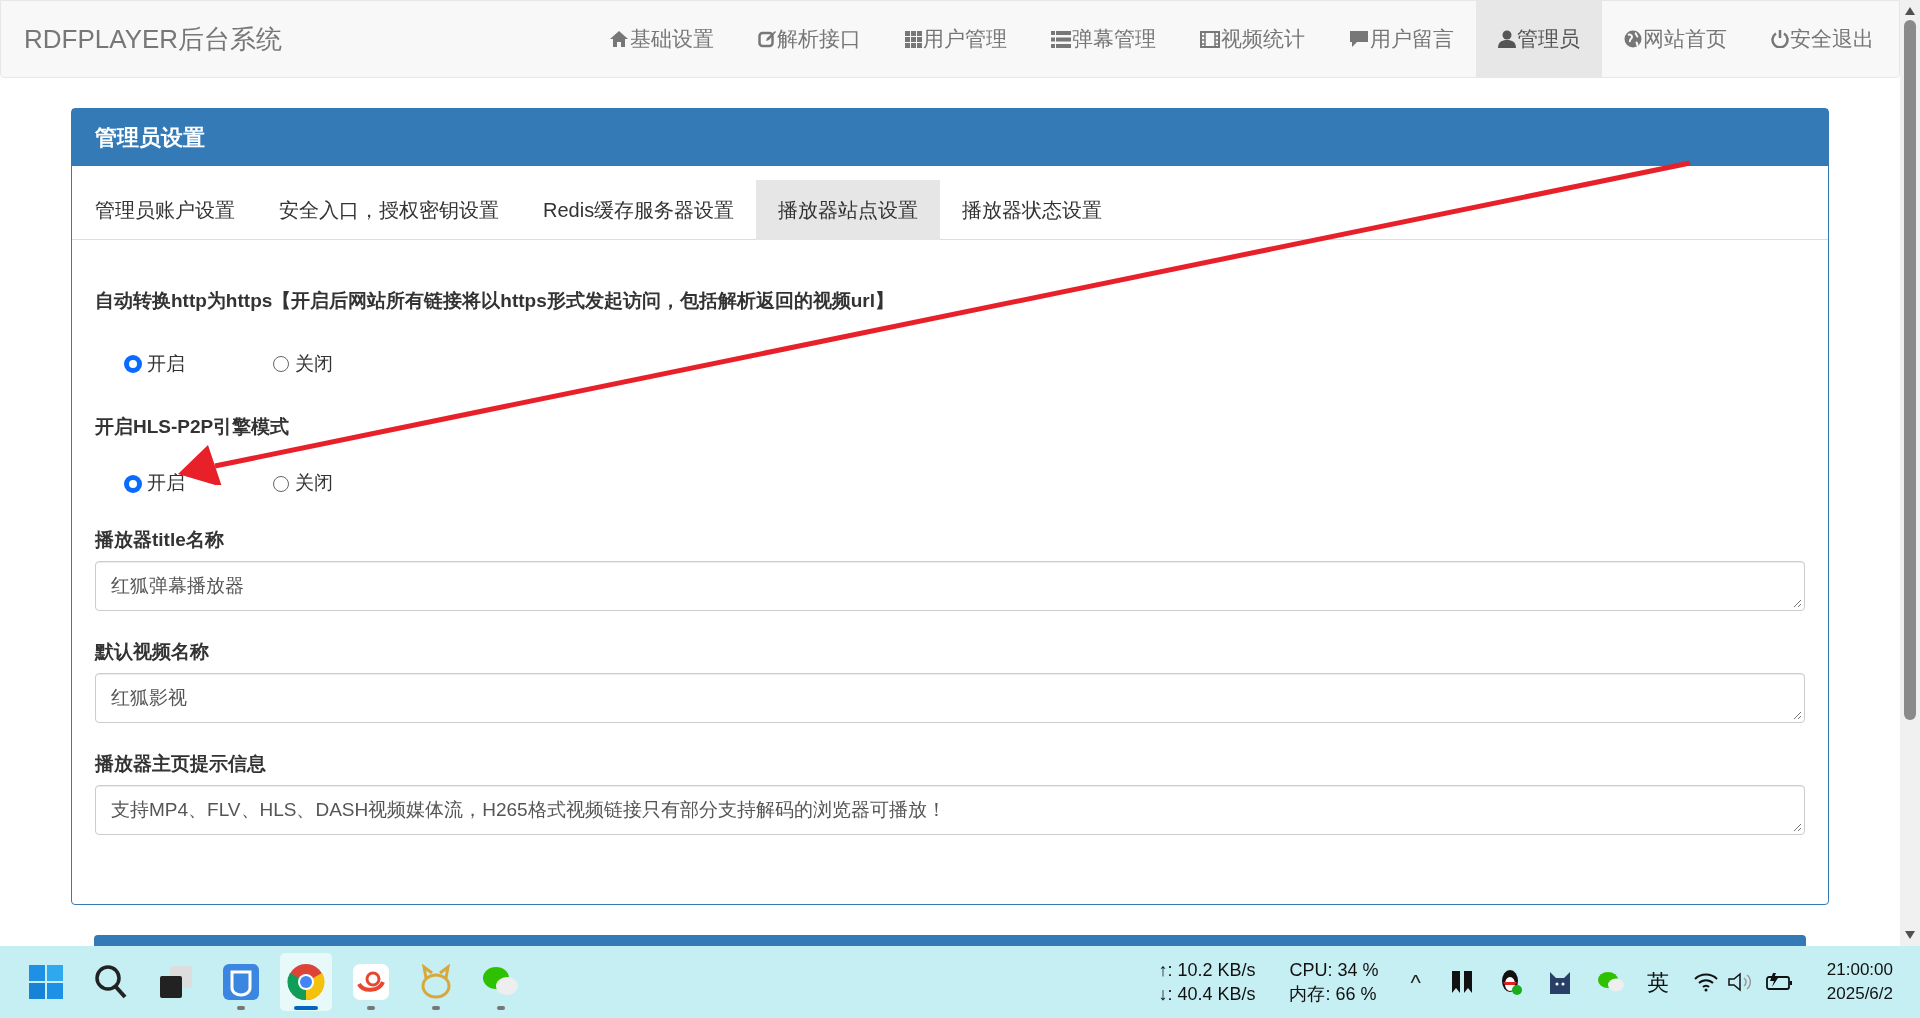 This screenshot has height=1018, width=1920. I want to click on nav-link: 视频统计, so click(1252, 39).